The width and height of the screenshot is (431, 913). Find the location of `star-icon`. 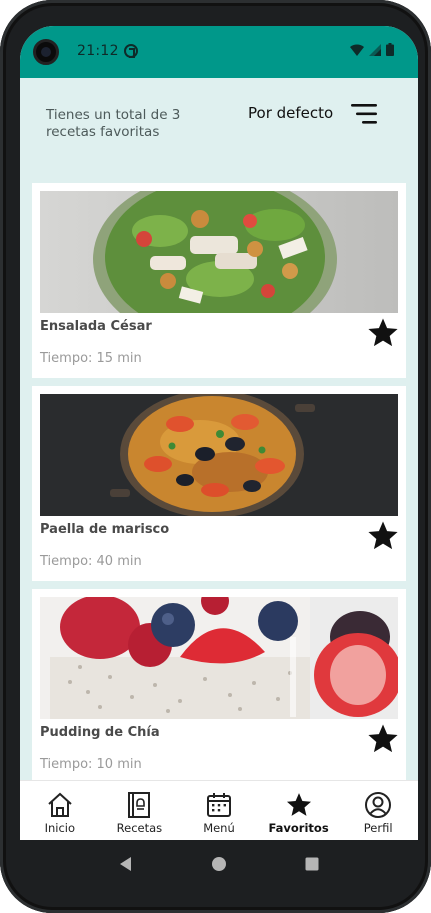

star-icon is located at coordinates (298, 804).